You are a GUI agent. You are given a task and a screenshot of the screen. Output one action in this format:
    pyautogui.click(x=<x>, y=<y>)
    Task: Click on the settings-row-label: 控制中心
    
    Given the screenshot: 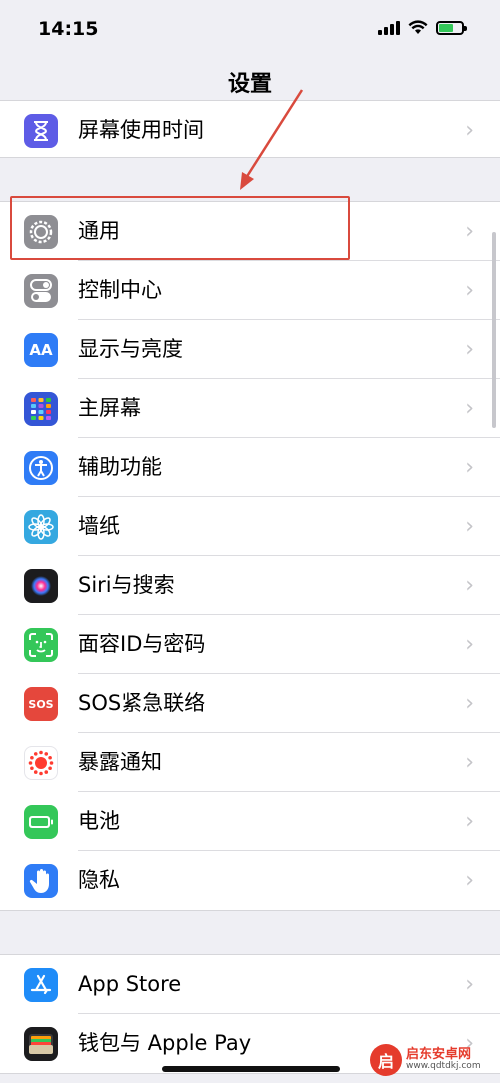 What is the action you would take?
    pyautogui.click(x=120, y=290)
    